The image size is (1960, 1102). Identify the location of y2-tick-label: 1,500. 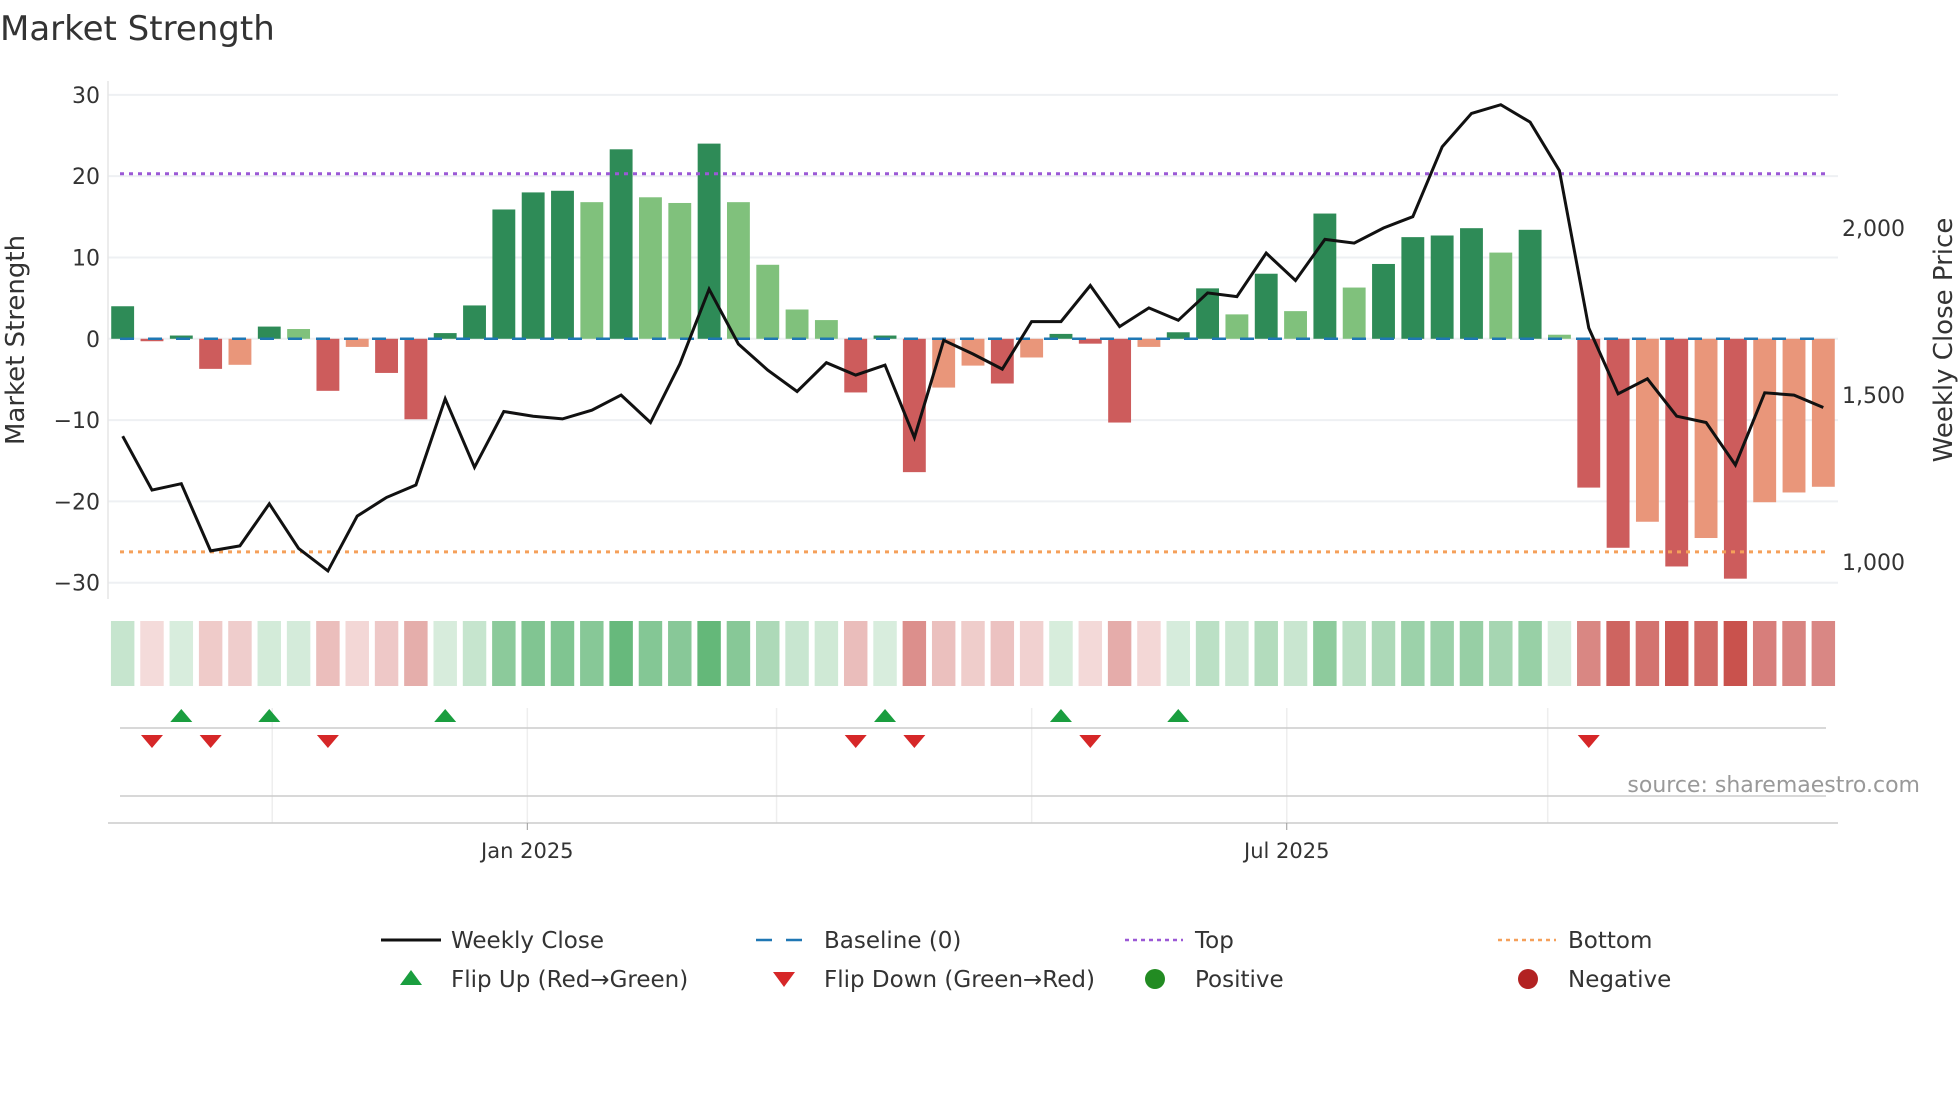
(1873, 396).